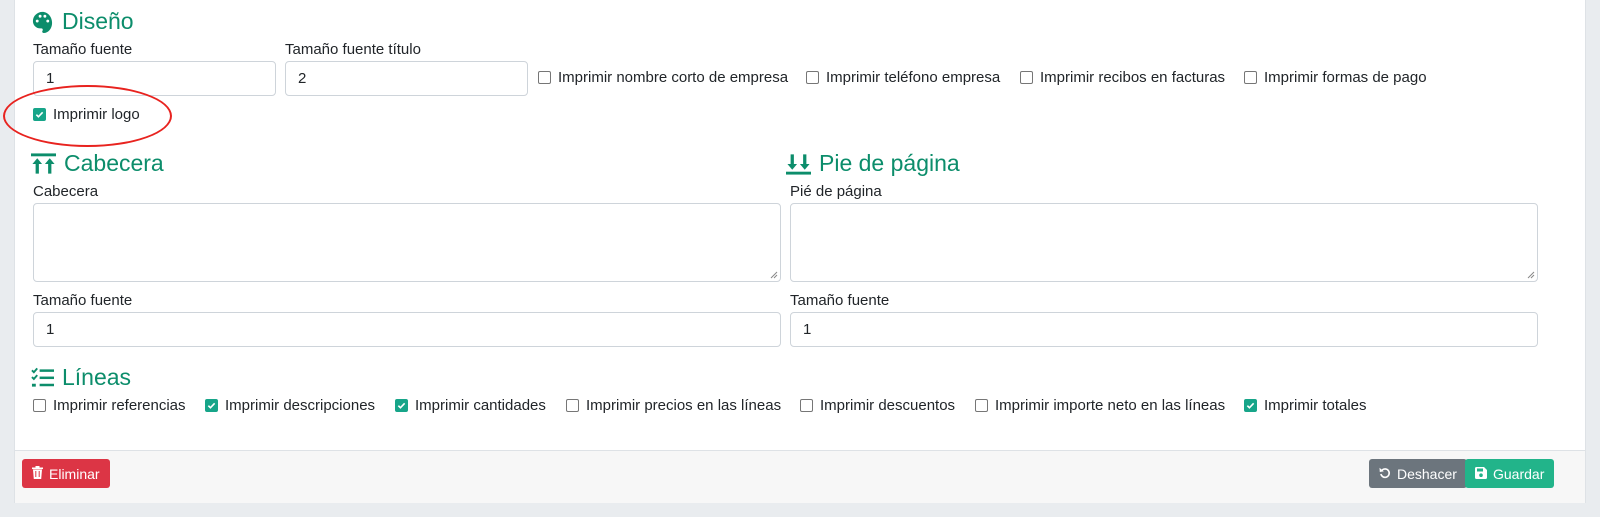 Image resolution: width=1600 pixels, height=517 pixels. I want to click on cabecera-section-title: Cabecera, so click(97, 163).